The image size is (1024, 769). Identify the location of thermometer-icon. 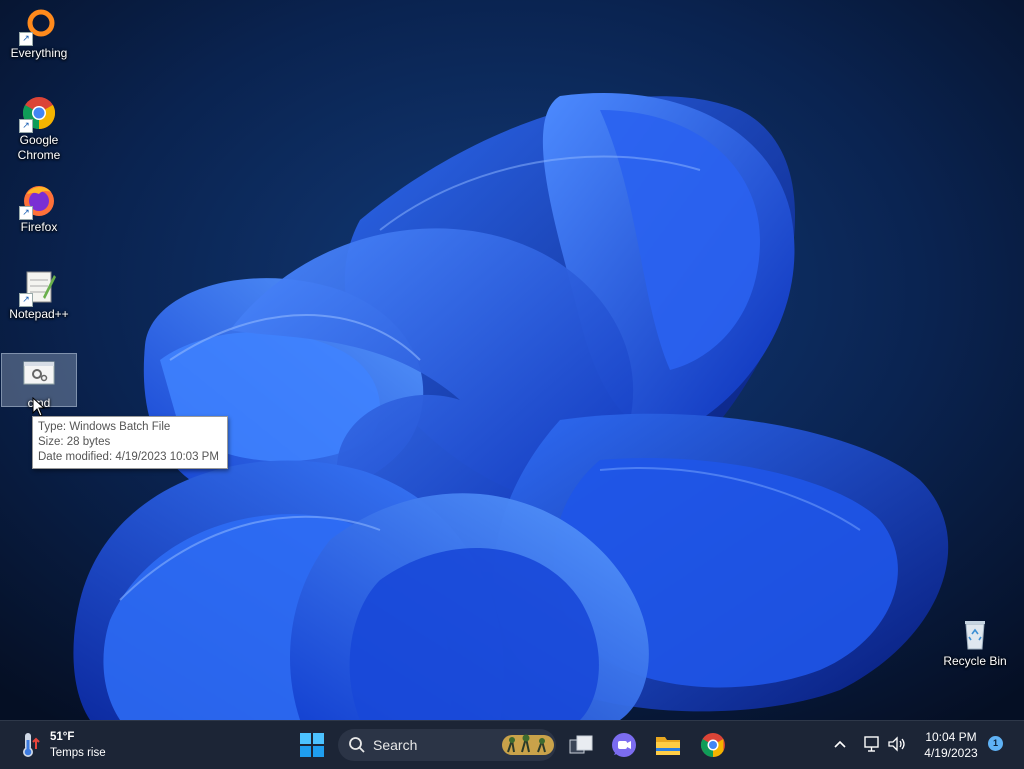
(30, 747).